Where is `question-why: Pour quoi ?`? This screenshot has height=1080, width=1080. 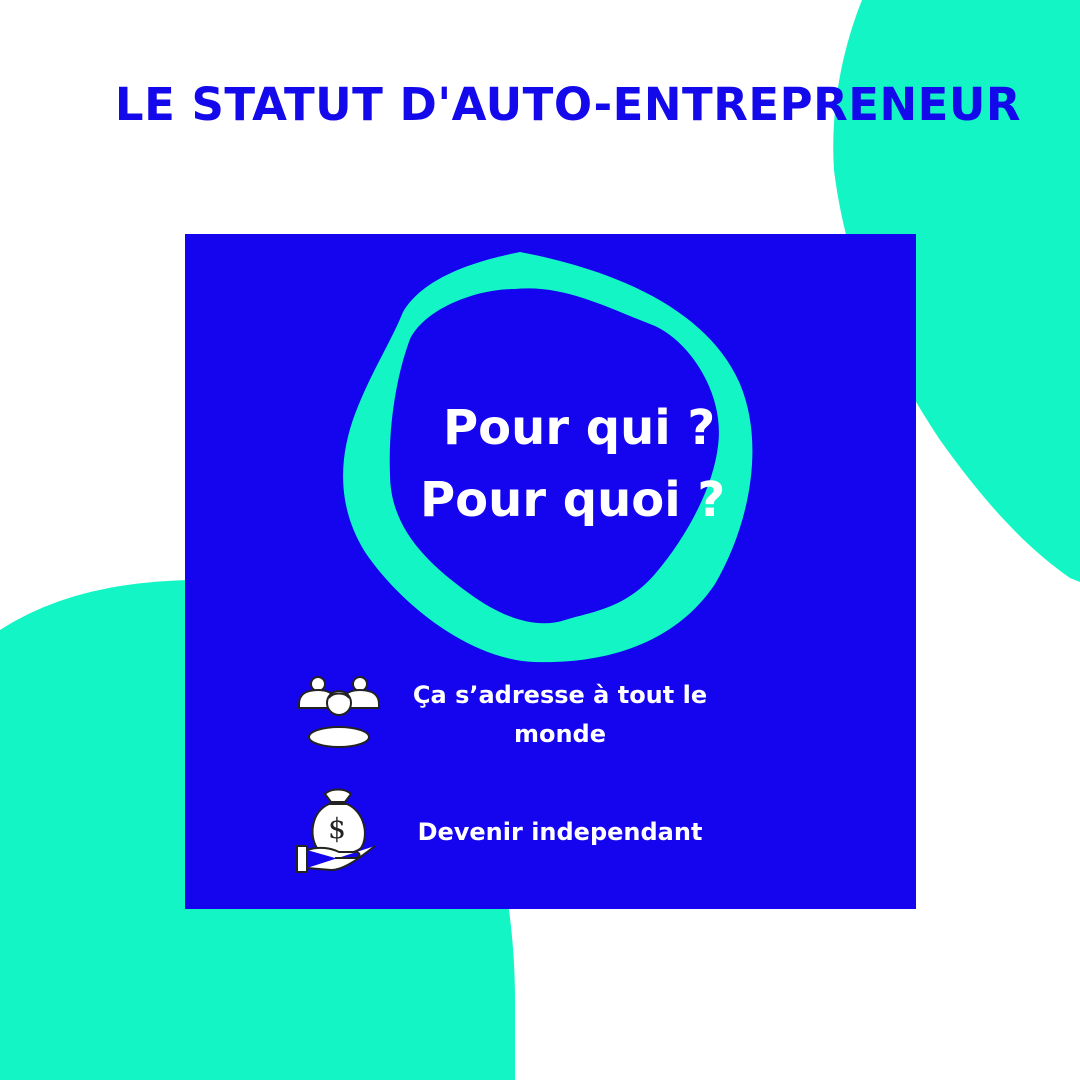
question-why: Pour quoi ? is located at coordinates (573, 500).